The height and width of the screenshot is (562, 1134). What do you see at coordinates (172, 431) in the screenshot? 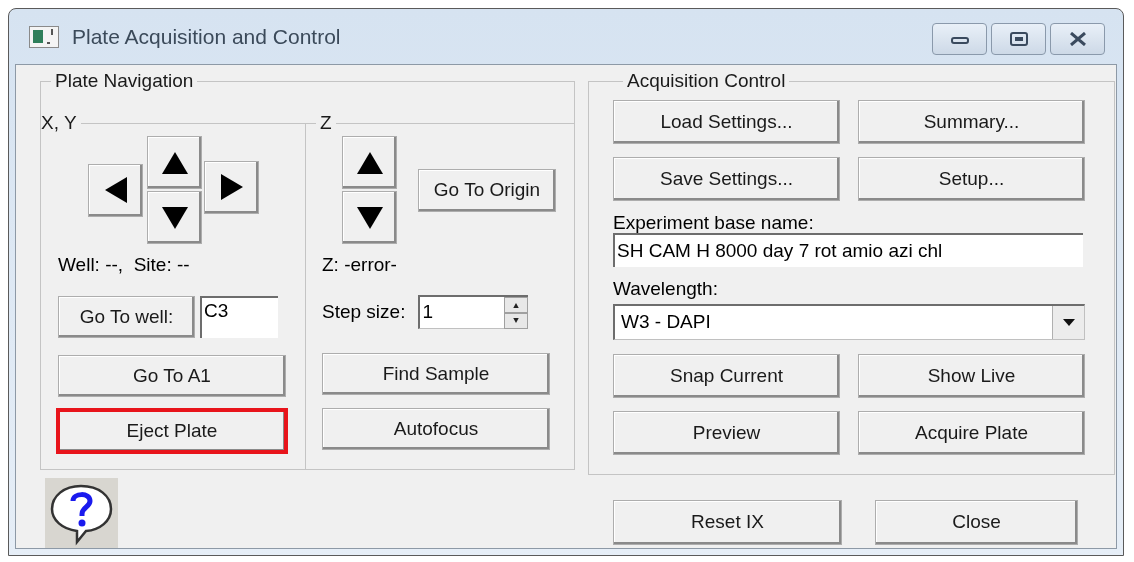
I see `action-button: Eject Plate` at bounding box center [172, 431].